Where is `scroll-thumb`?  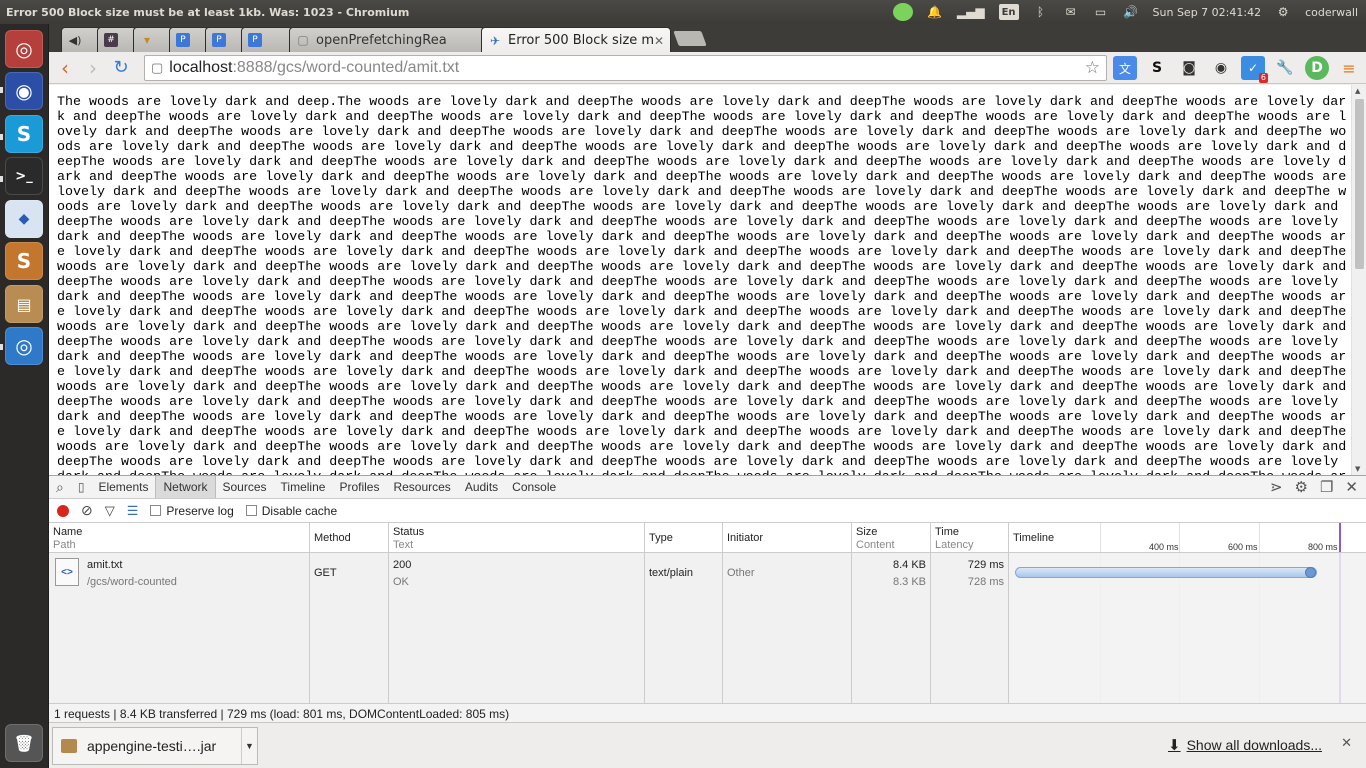 scroll-thumb is located at coordinates (1359, 184).